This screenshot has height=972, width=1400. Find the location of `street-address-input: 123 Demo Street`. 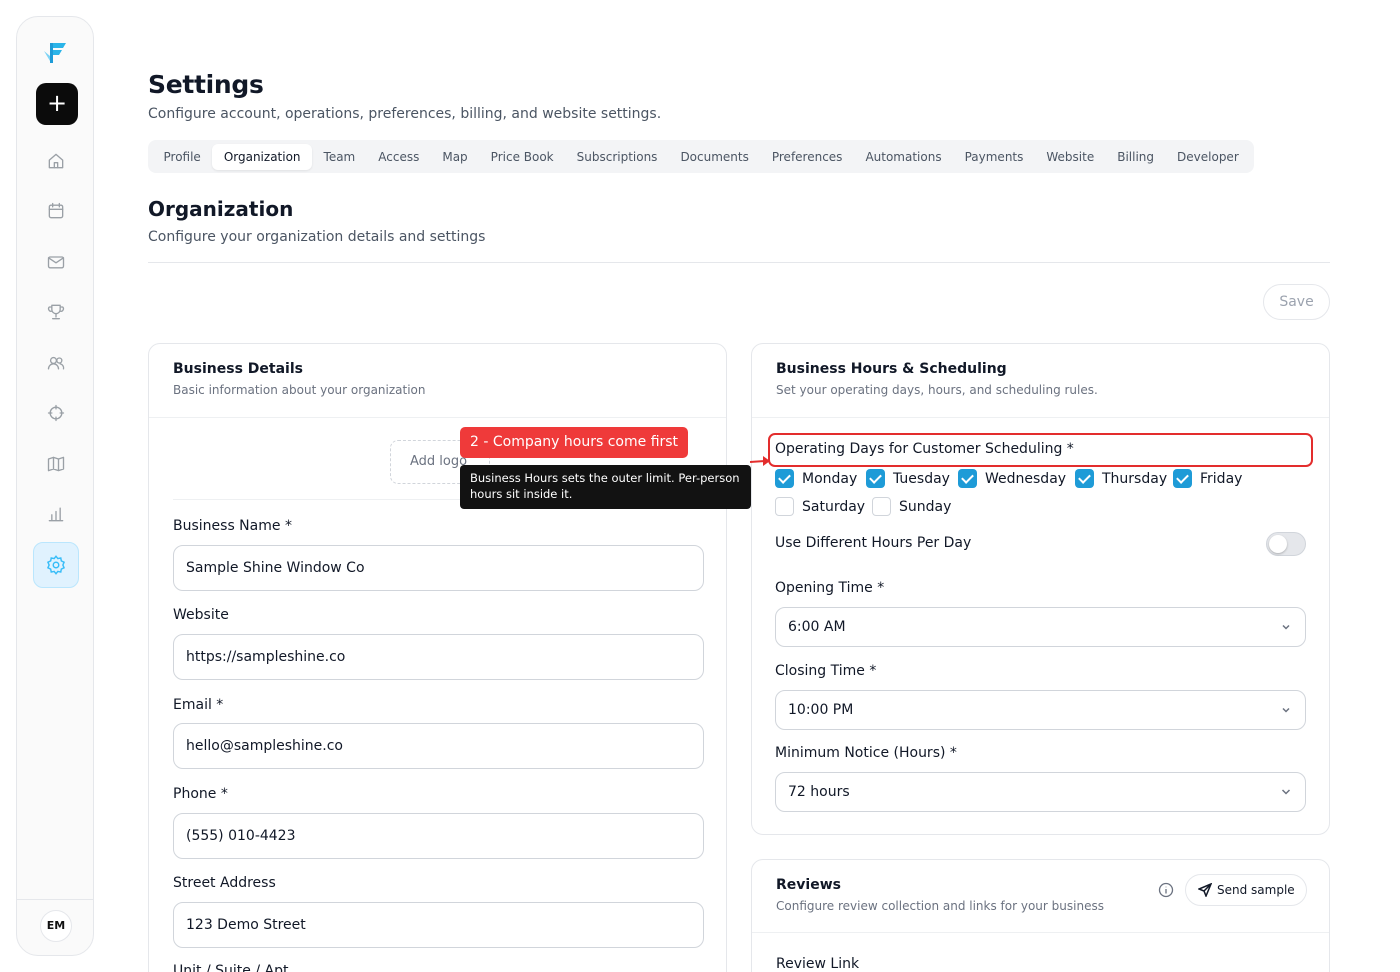

street-address-input: 123 Demo Street is located at coordinates (438, 925).